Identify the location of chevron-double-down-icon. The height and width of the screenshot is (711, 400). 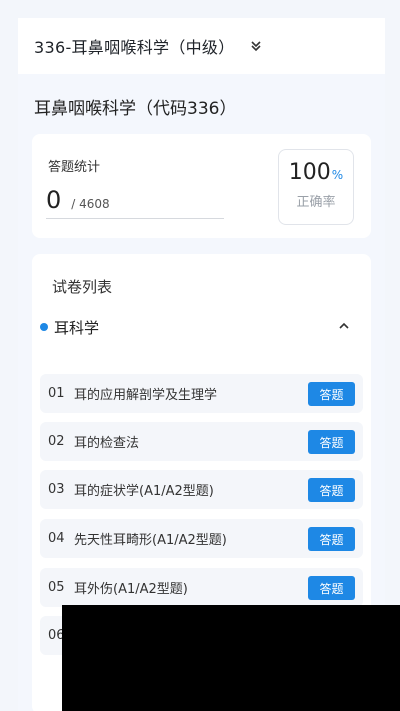
(256, 46).